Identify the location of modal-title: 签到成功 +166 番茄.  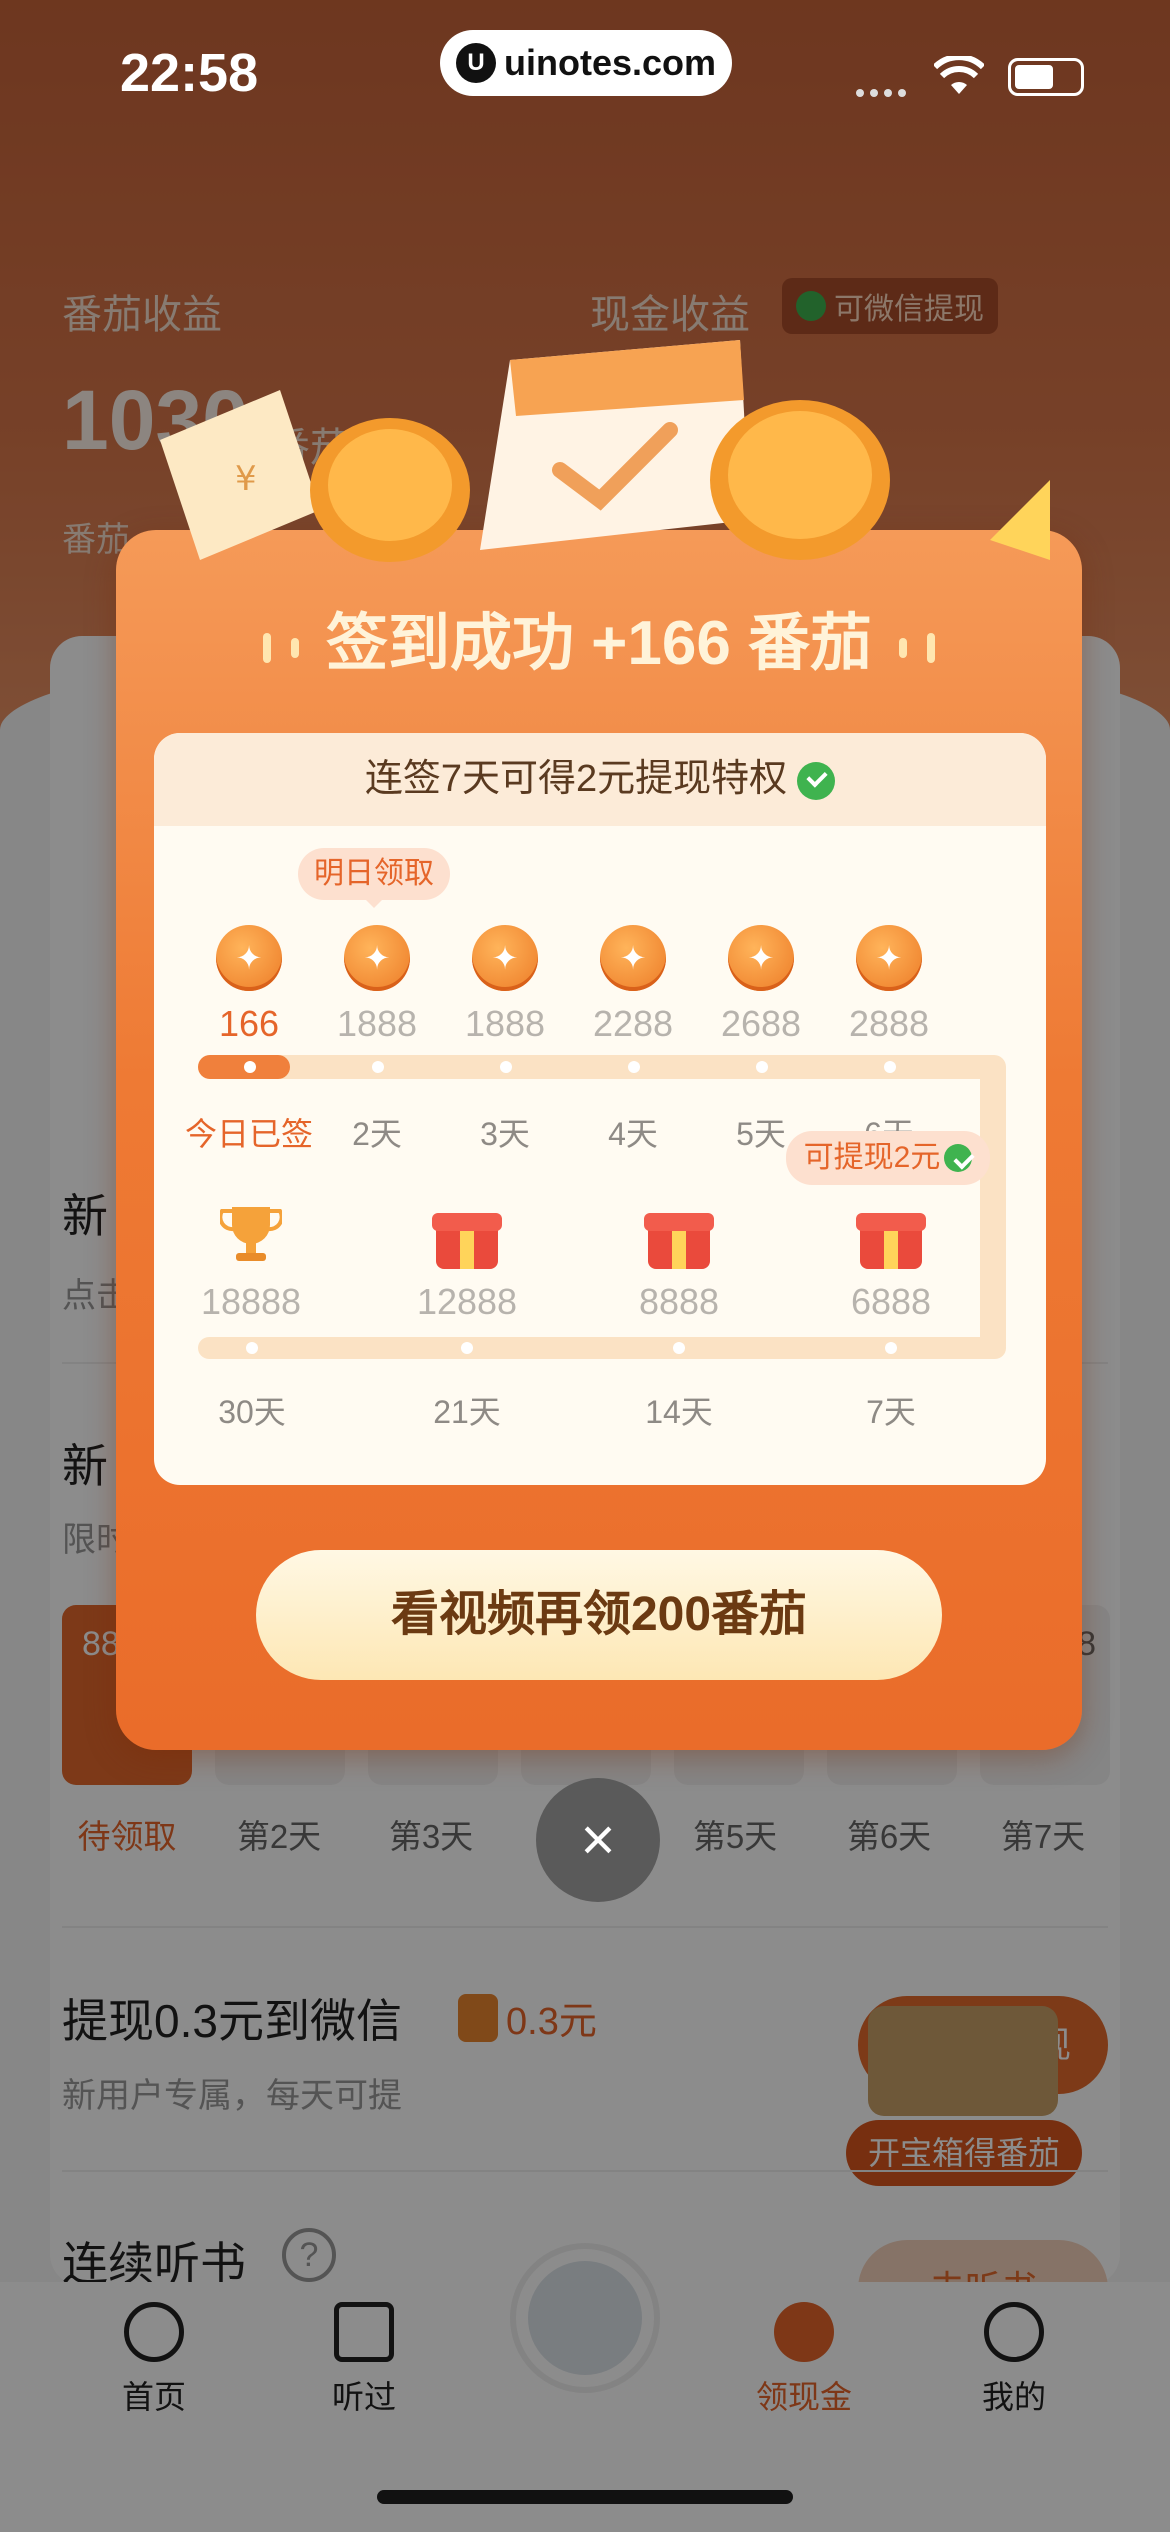
(599, 637).